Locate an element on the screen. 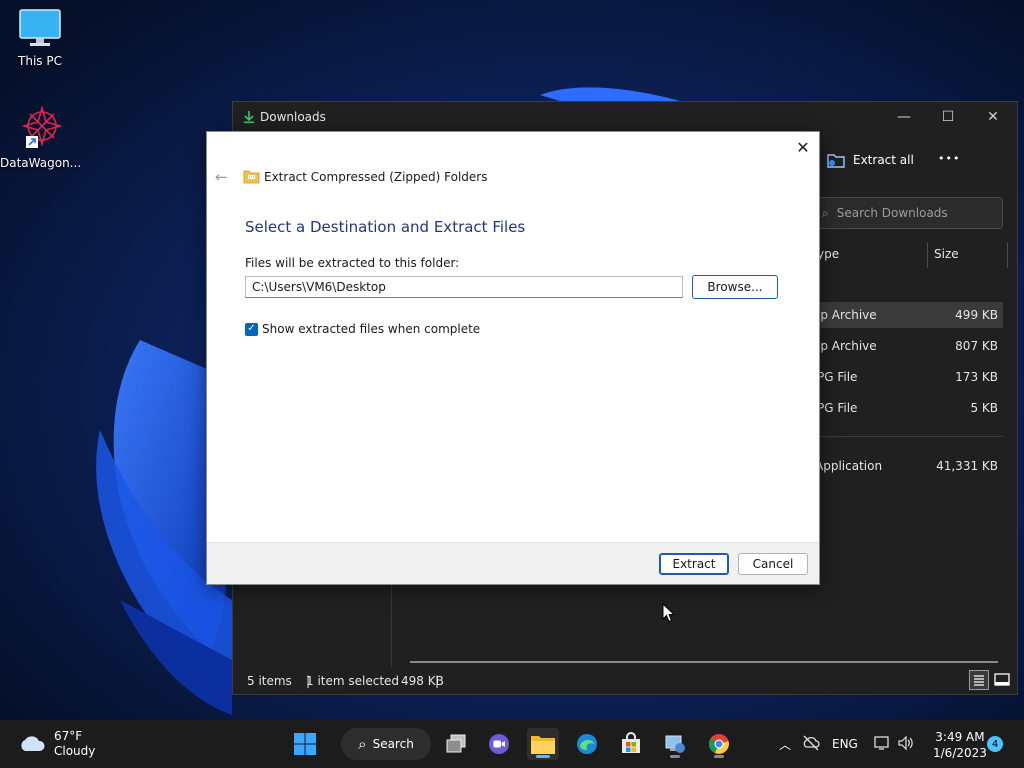 This screenshot has height=768, width=1024. network-icon is located at coordinates (881, 743).